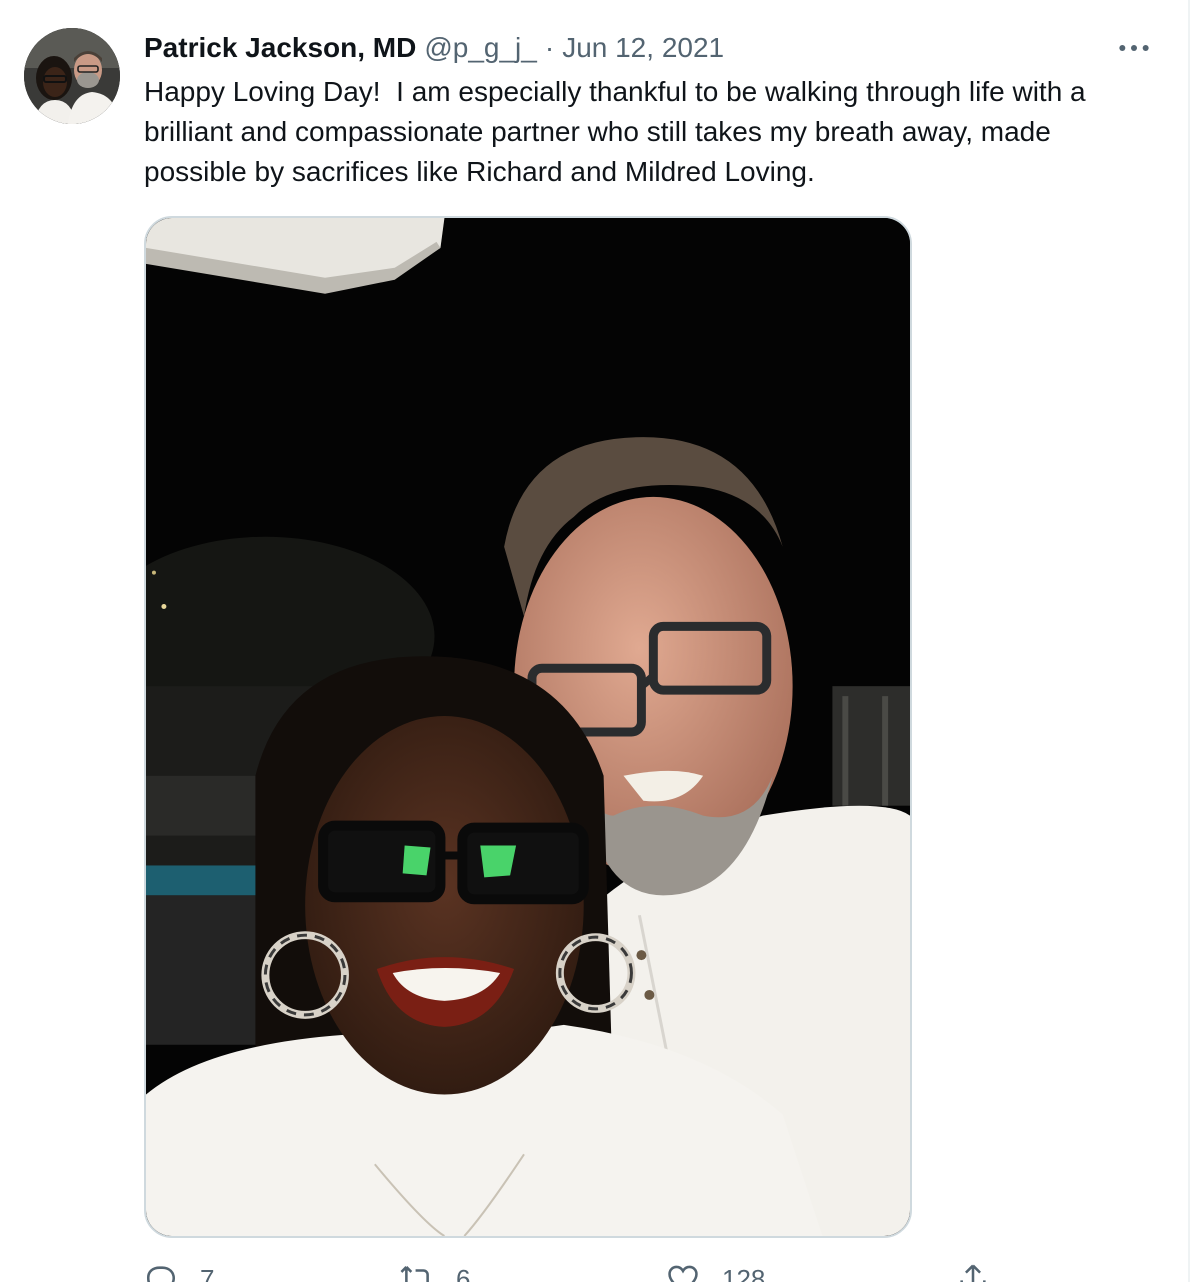 Image resolution: width=1190 pixels, height=1282 pixels. I want to click on share-icon, so click(973, 1273).